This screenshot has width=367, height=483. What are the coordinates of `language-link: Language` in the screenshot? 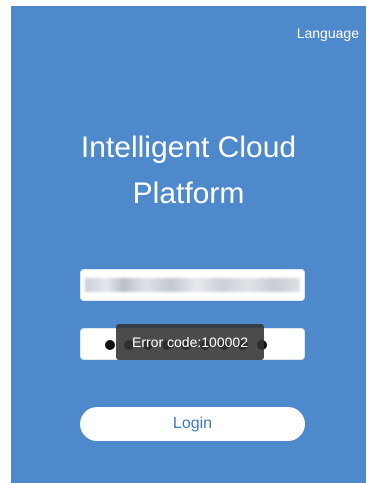 It's located at (328, 33).